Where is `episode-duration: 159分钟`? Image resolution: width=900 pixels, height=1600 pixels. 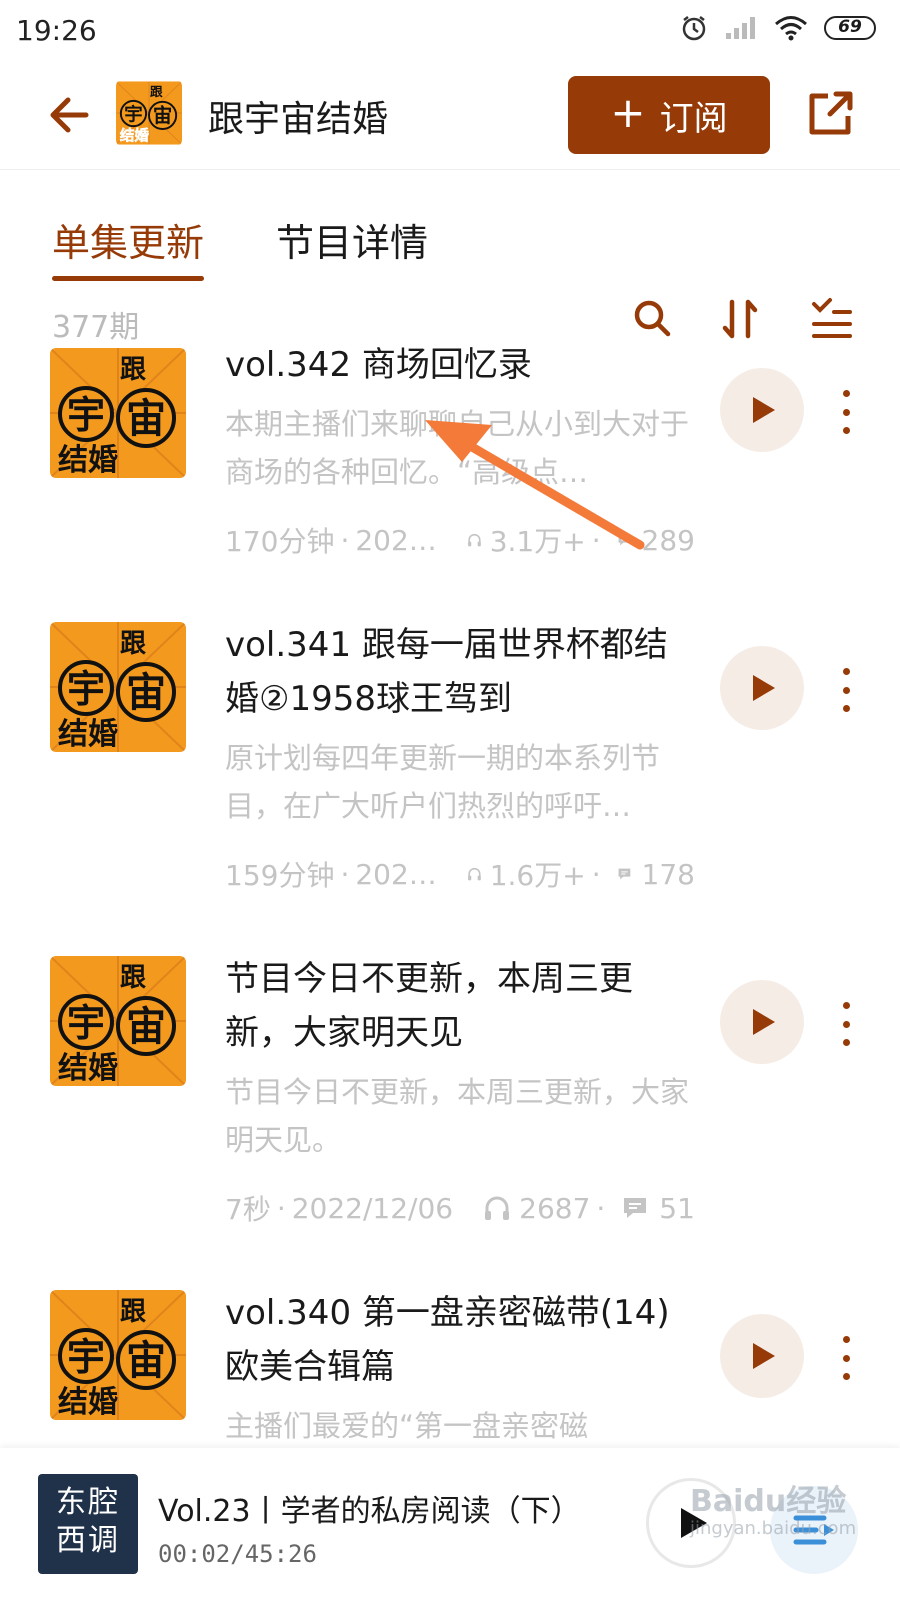
episode-duration: 159分钟 is located at coordinates (280, 875).